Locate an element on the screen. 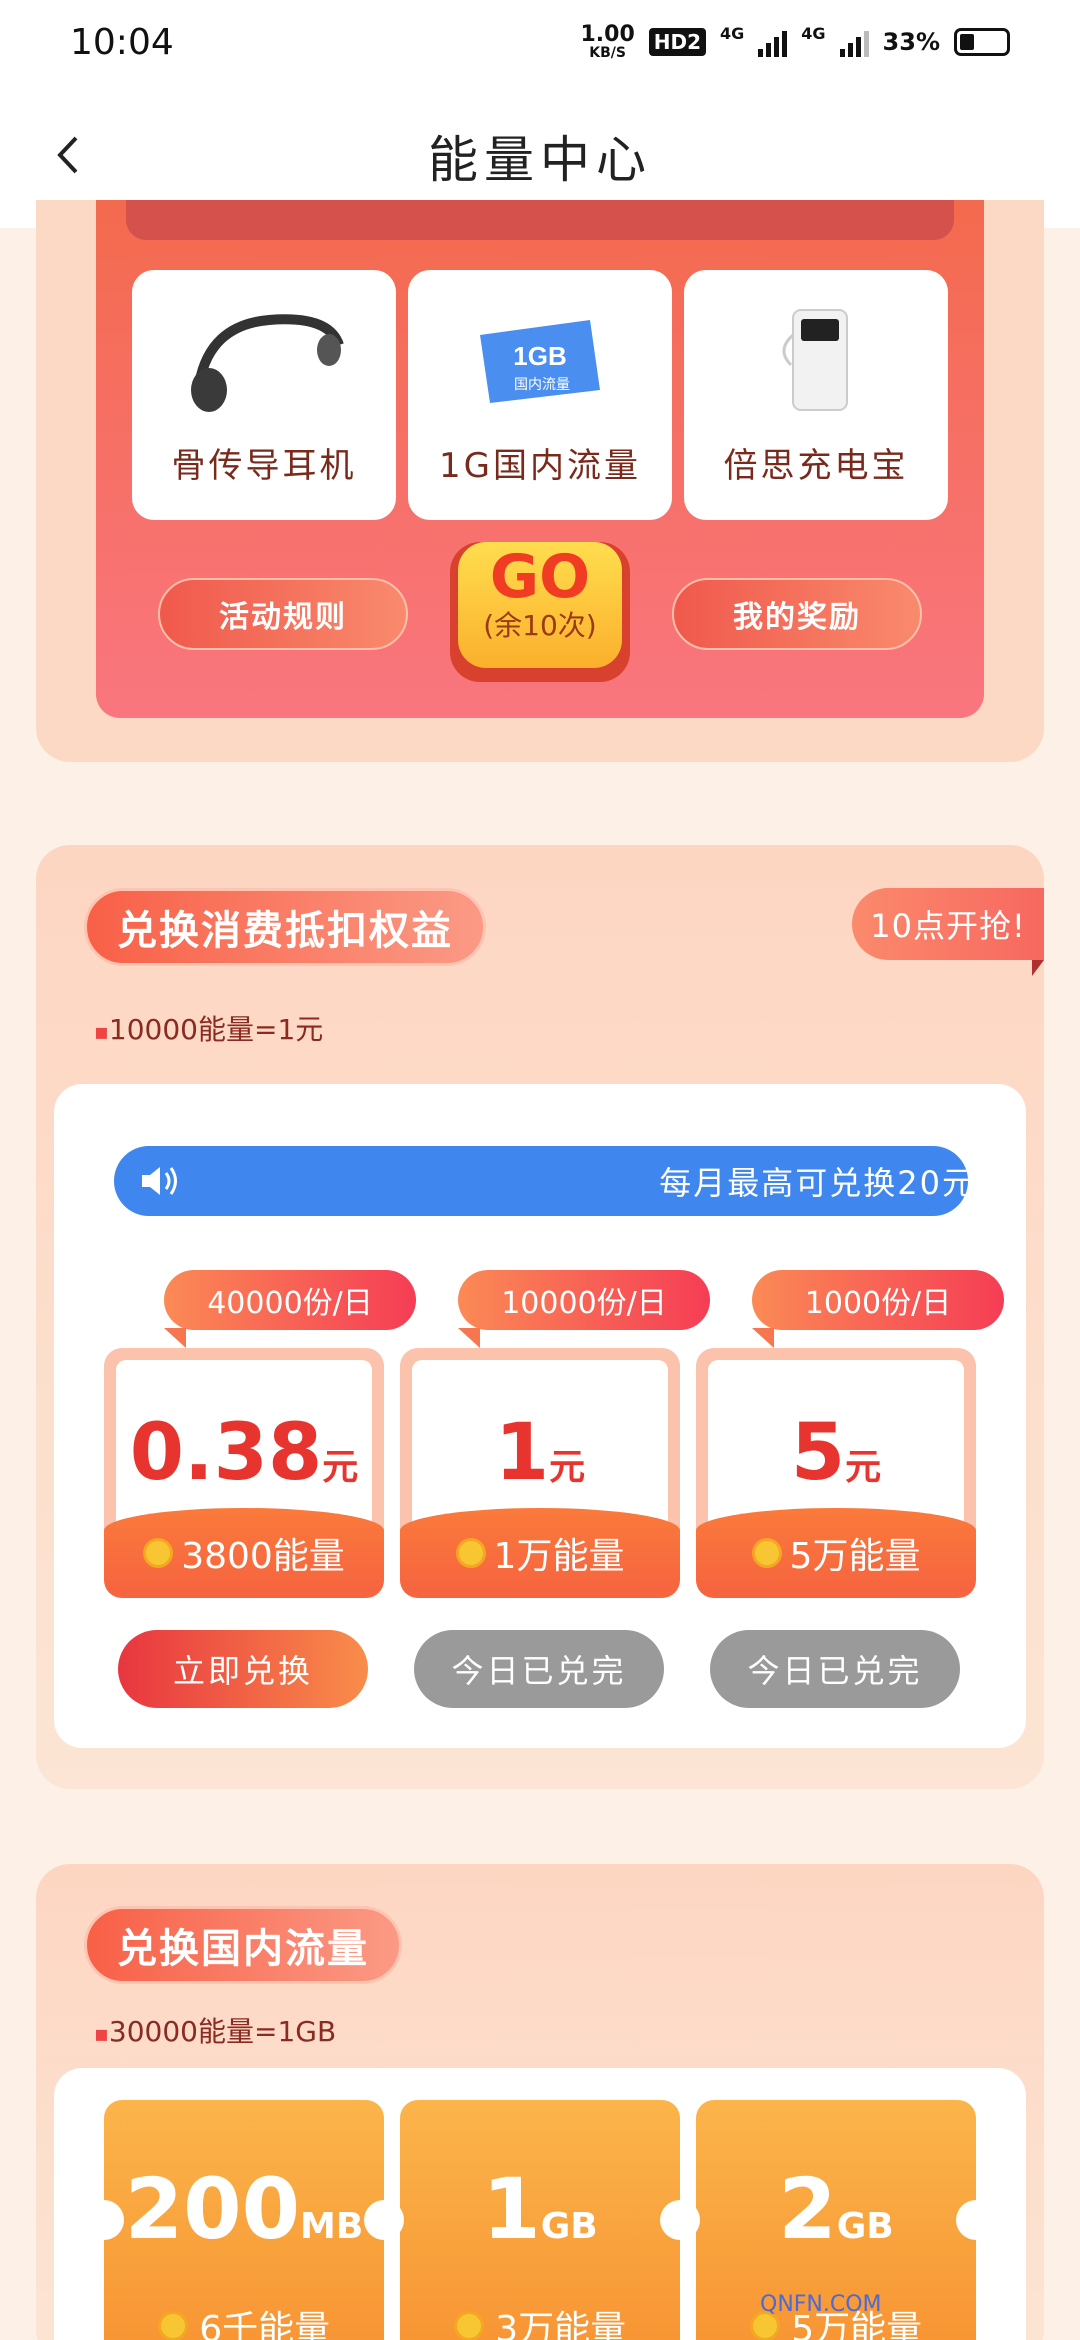  quota-tag: 40000份/日 is located at coordinates (290, 1309).